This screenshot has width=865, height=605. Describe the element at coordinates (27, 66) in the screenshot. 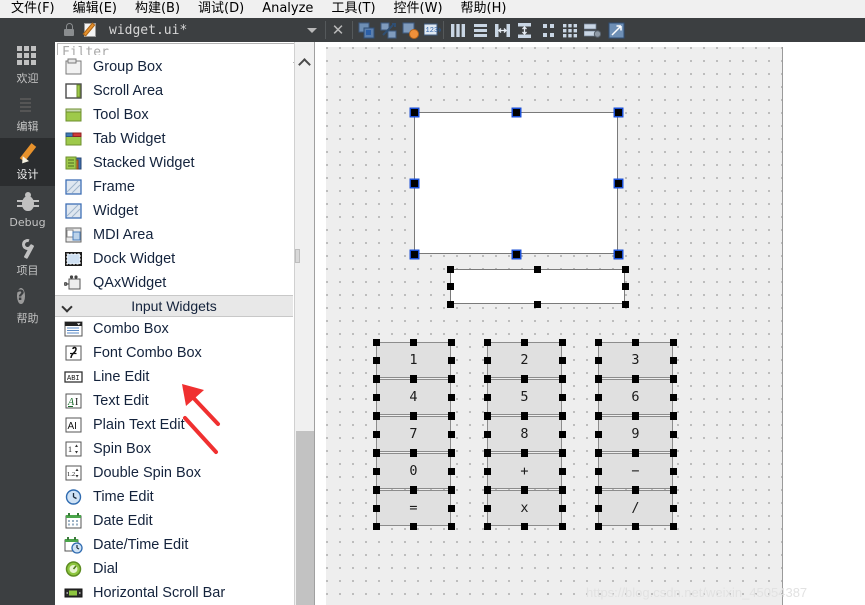

I see `mode-item-welcome-grid: 欢迎` at that location.